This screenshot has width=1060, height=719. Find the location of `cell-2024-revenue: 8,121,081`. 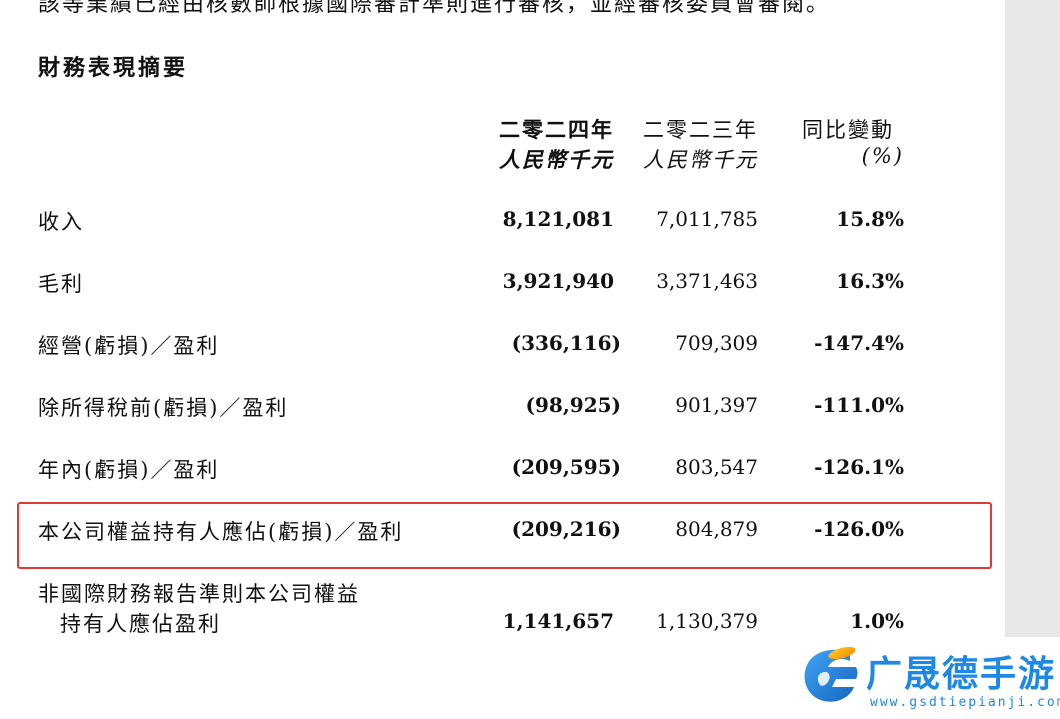

cell-2024-revenue: 8,121,081 is located at coordinates (558, 219).